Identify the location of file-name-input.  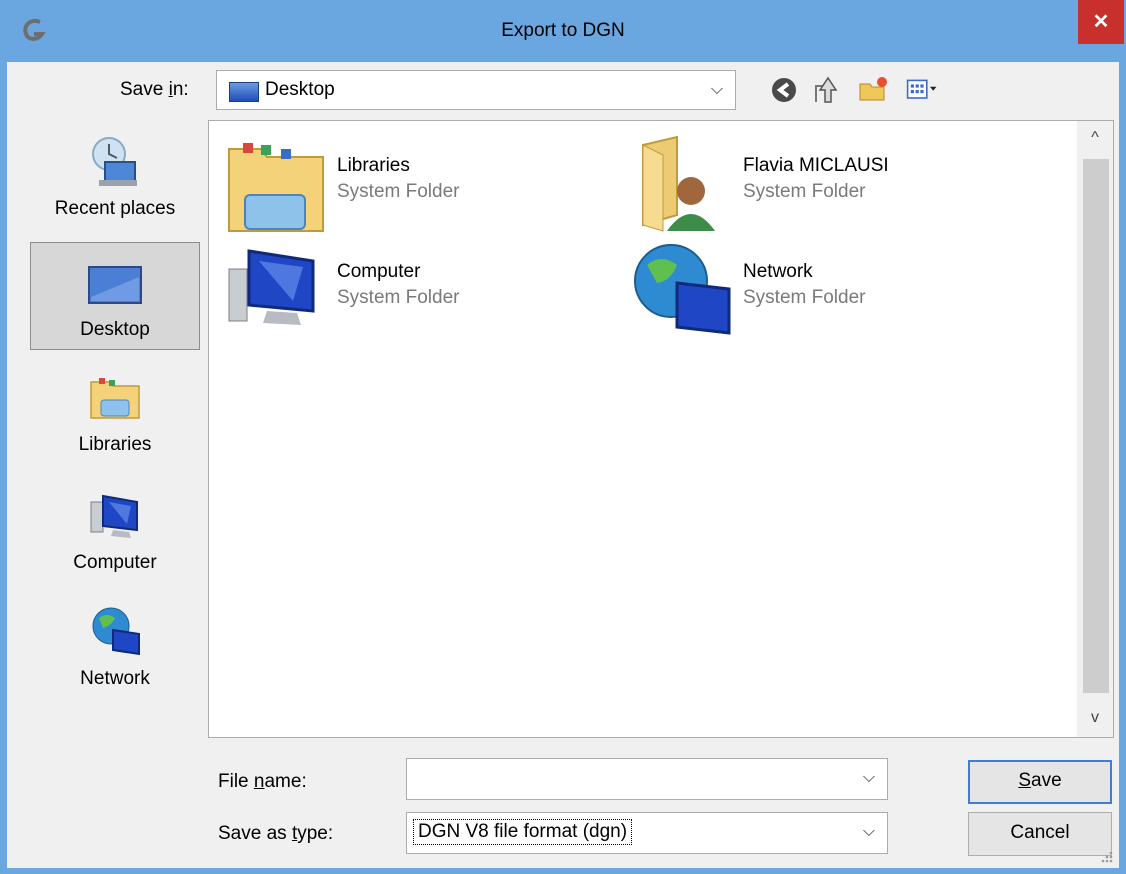
(635, 776).